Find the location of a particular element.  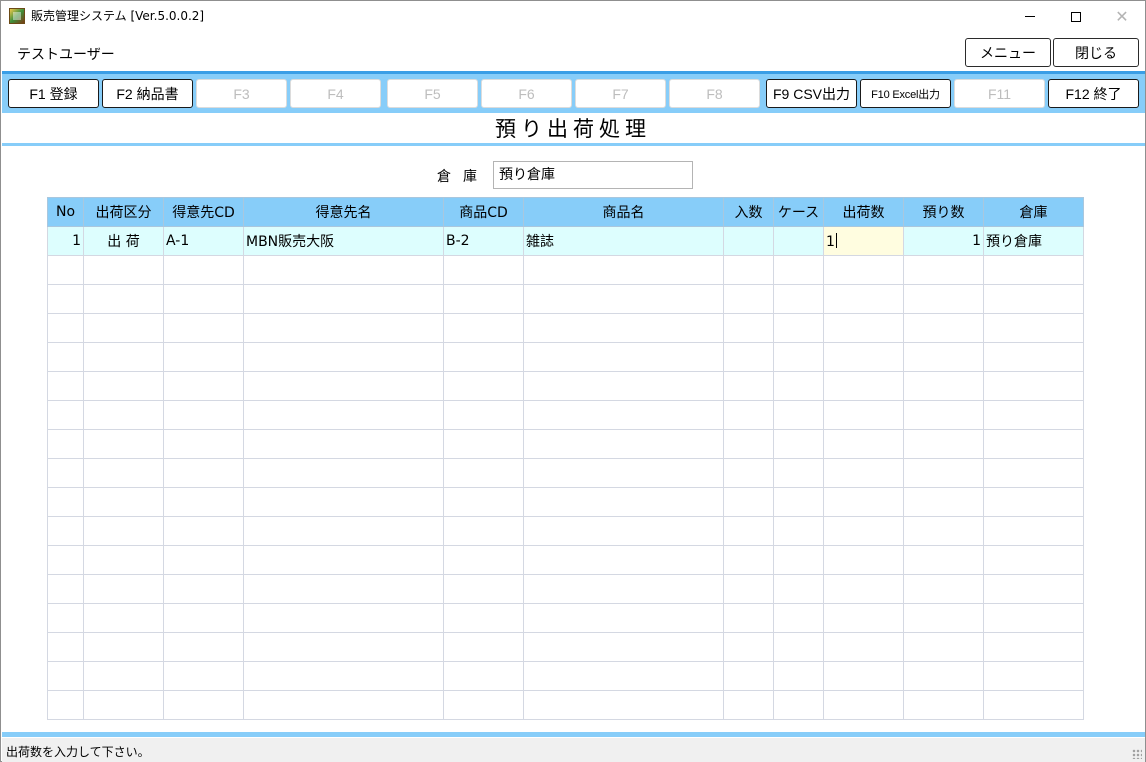

minimize-button is located at coordinates (1030, 16).